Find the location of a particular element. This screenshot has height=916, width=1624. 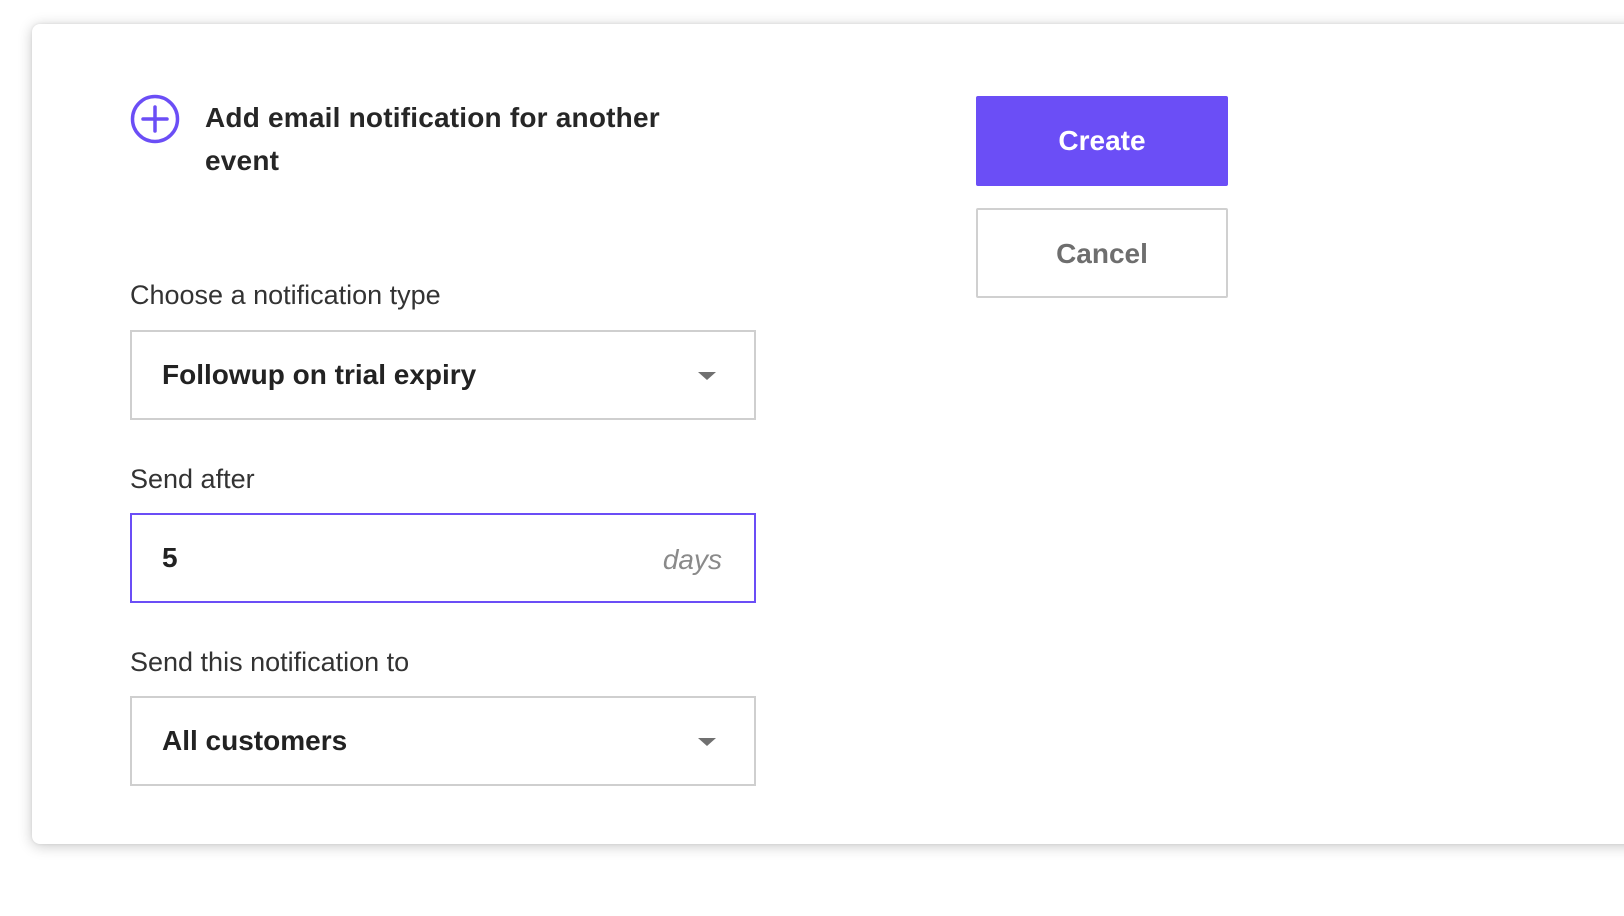

add-notification-label: Add email notification for another event is located at coordinates (432, 139).